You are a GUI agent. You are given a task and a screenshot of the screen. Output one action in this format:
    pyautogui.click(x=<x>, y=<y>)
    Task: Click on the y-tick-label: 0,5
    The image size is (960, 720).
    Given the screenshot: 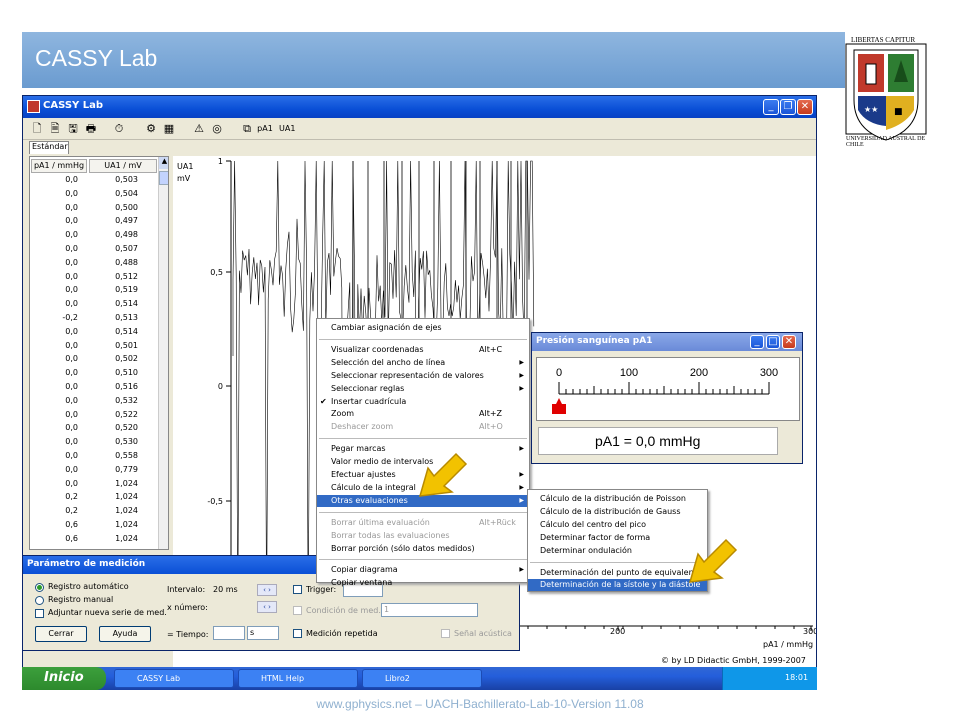 What is the action you would take?
    pyautogui.click(x=216, y=272)
    